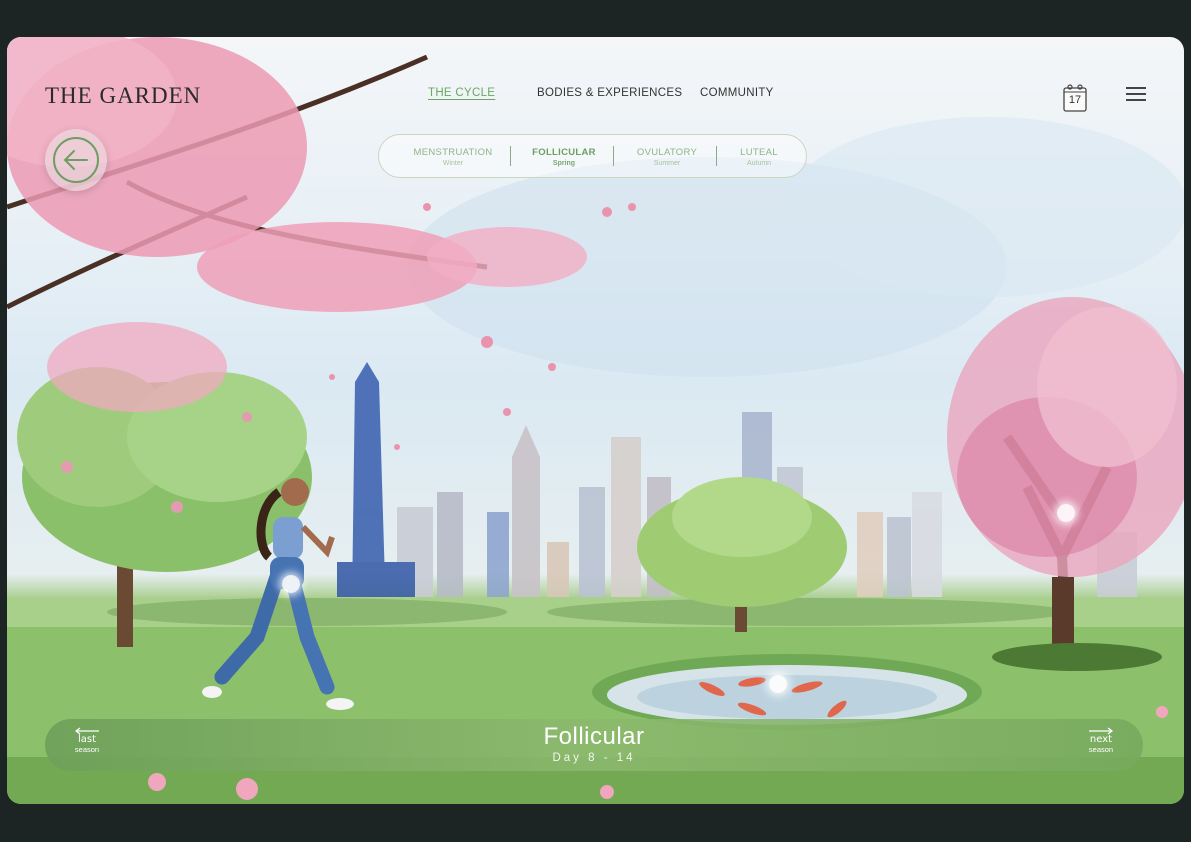 Image resolution: width=1191 pixels, height=842 pixels. What do you see at coordinates (594, 736) in the screenshot?
I see `phase-title: Follicular` at bounding box center [594, 736].